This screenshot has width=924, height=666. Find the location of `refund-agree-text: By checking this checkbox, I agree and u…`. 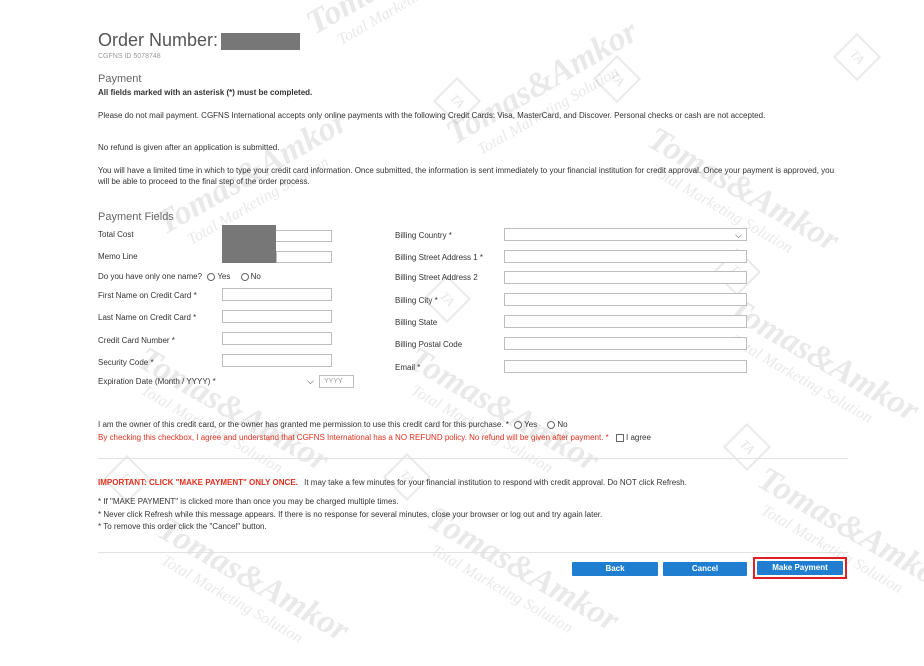

refund-agree-text: By checking this checkbox, I agree and u… is located at coordinates (353, 437).